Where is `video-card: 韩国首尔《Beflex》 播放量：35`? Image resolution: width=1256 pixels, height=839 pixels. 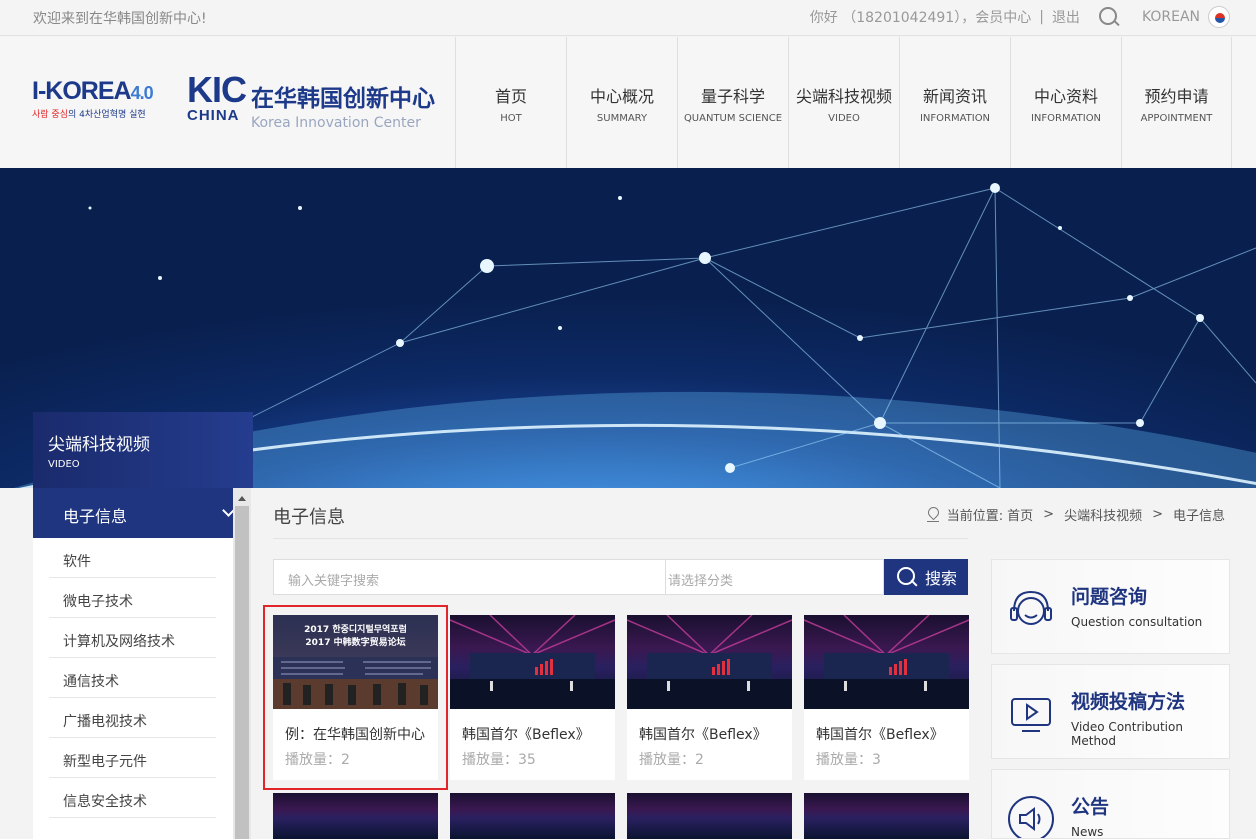
video-card: 韩国首尔《Beflex》 播放量：35 is located at coordinates (532, 697).